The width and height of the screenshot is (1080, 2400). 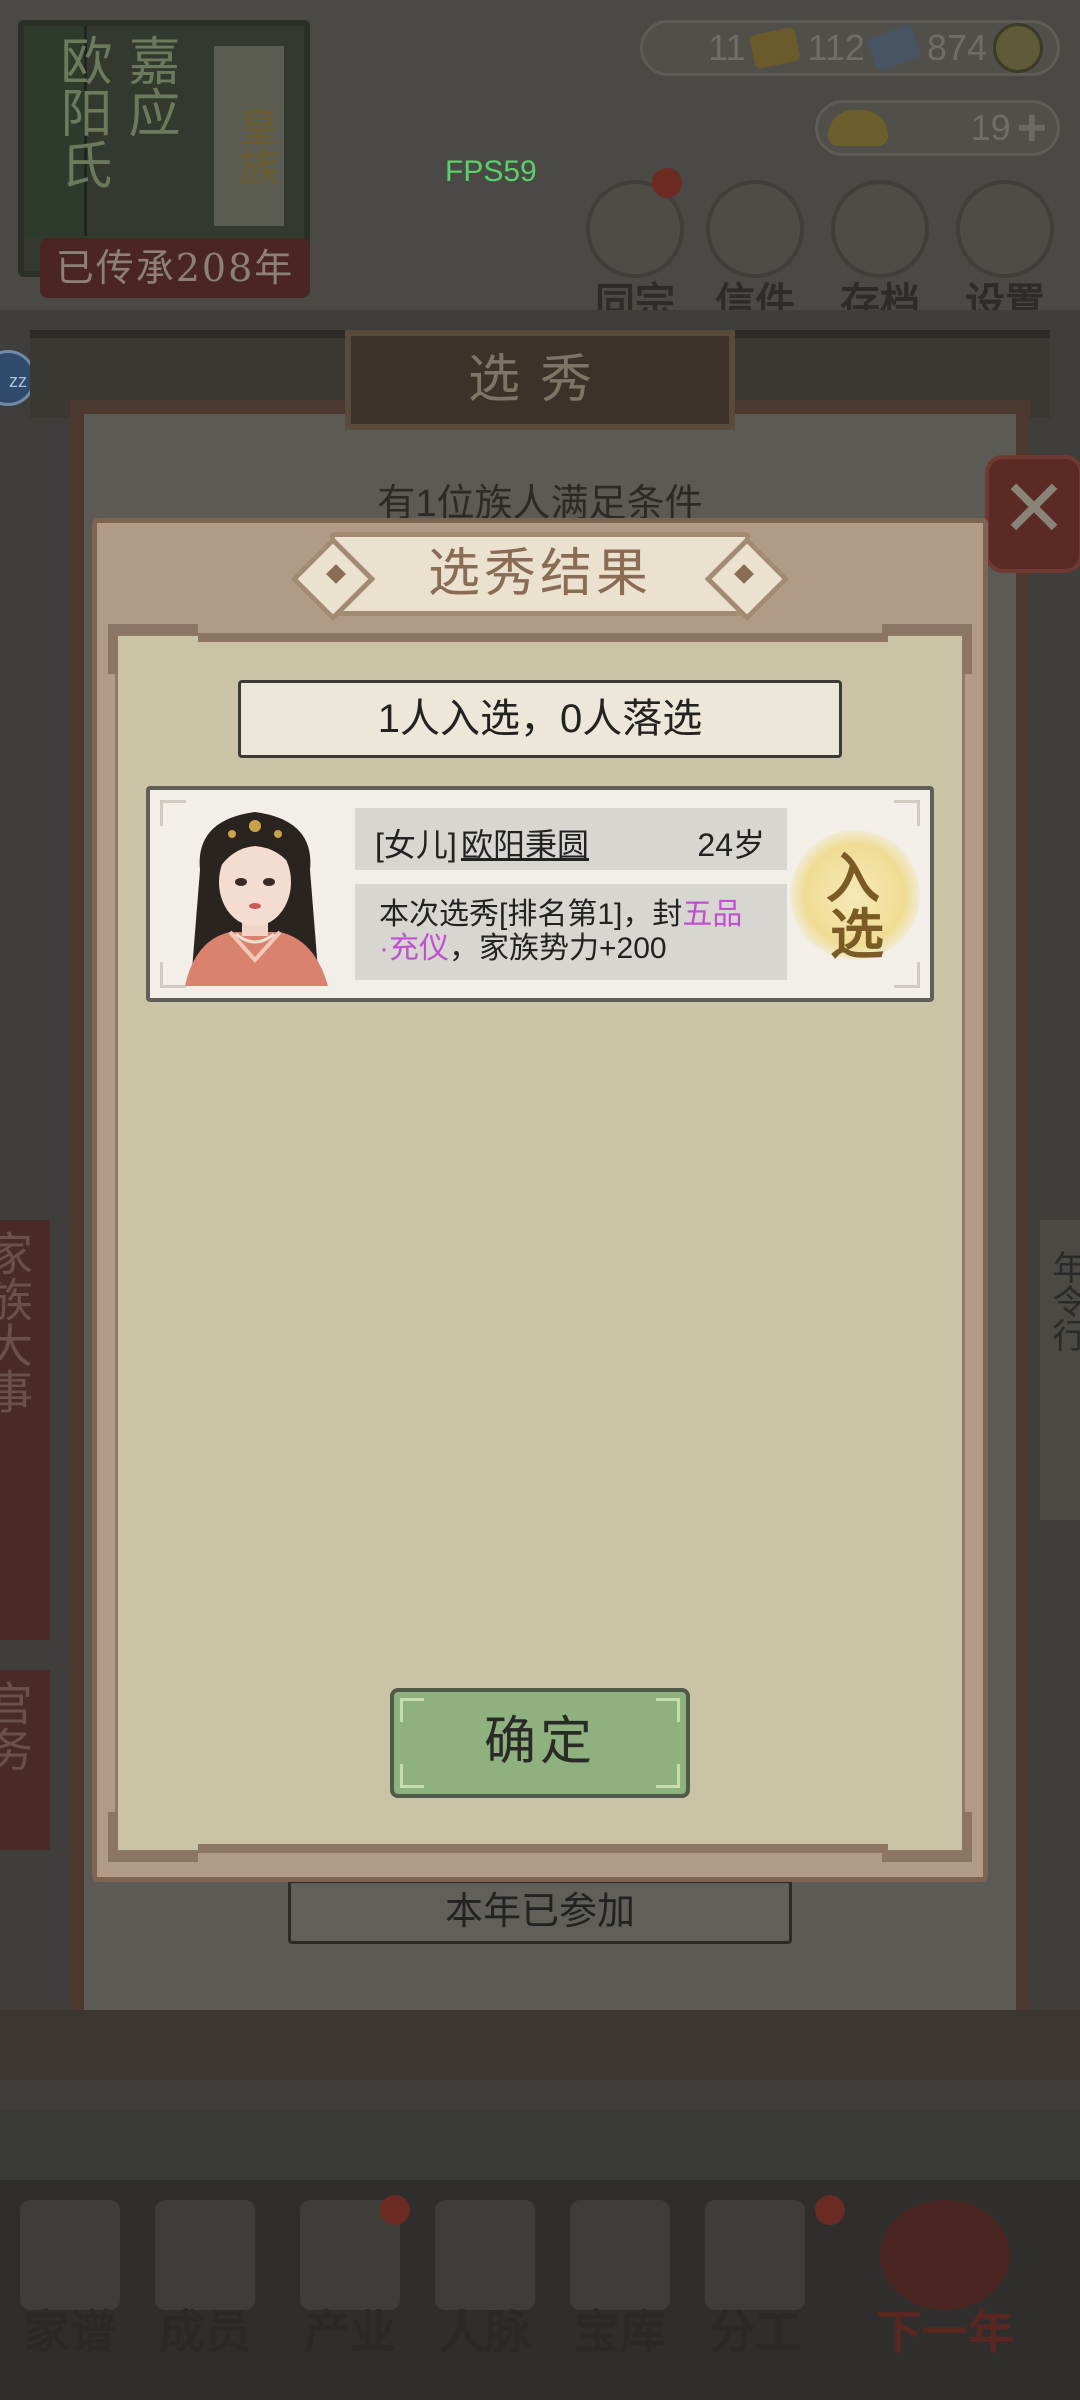 I want to click on member-icon, so click(x=205, y=2255).